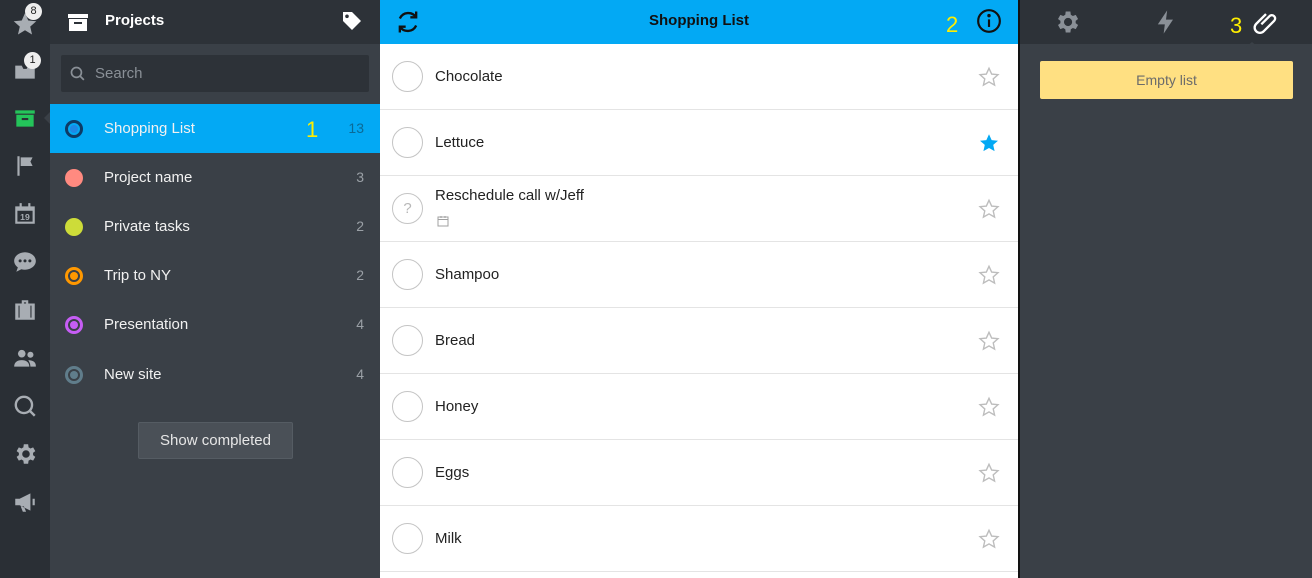 Image resolution: width=1312 pixels, height=578 pixels. Describe the element at coordinates (455, 340) in the screenshot. I see `task-name: Bread` at that location.